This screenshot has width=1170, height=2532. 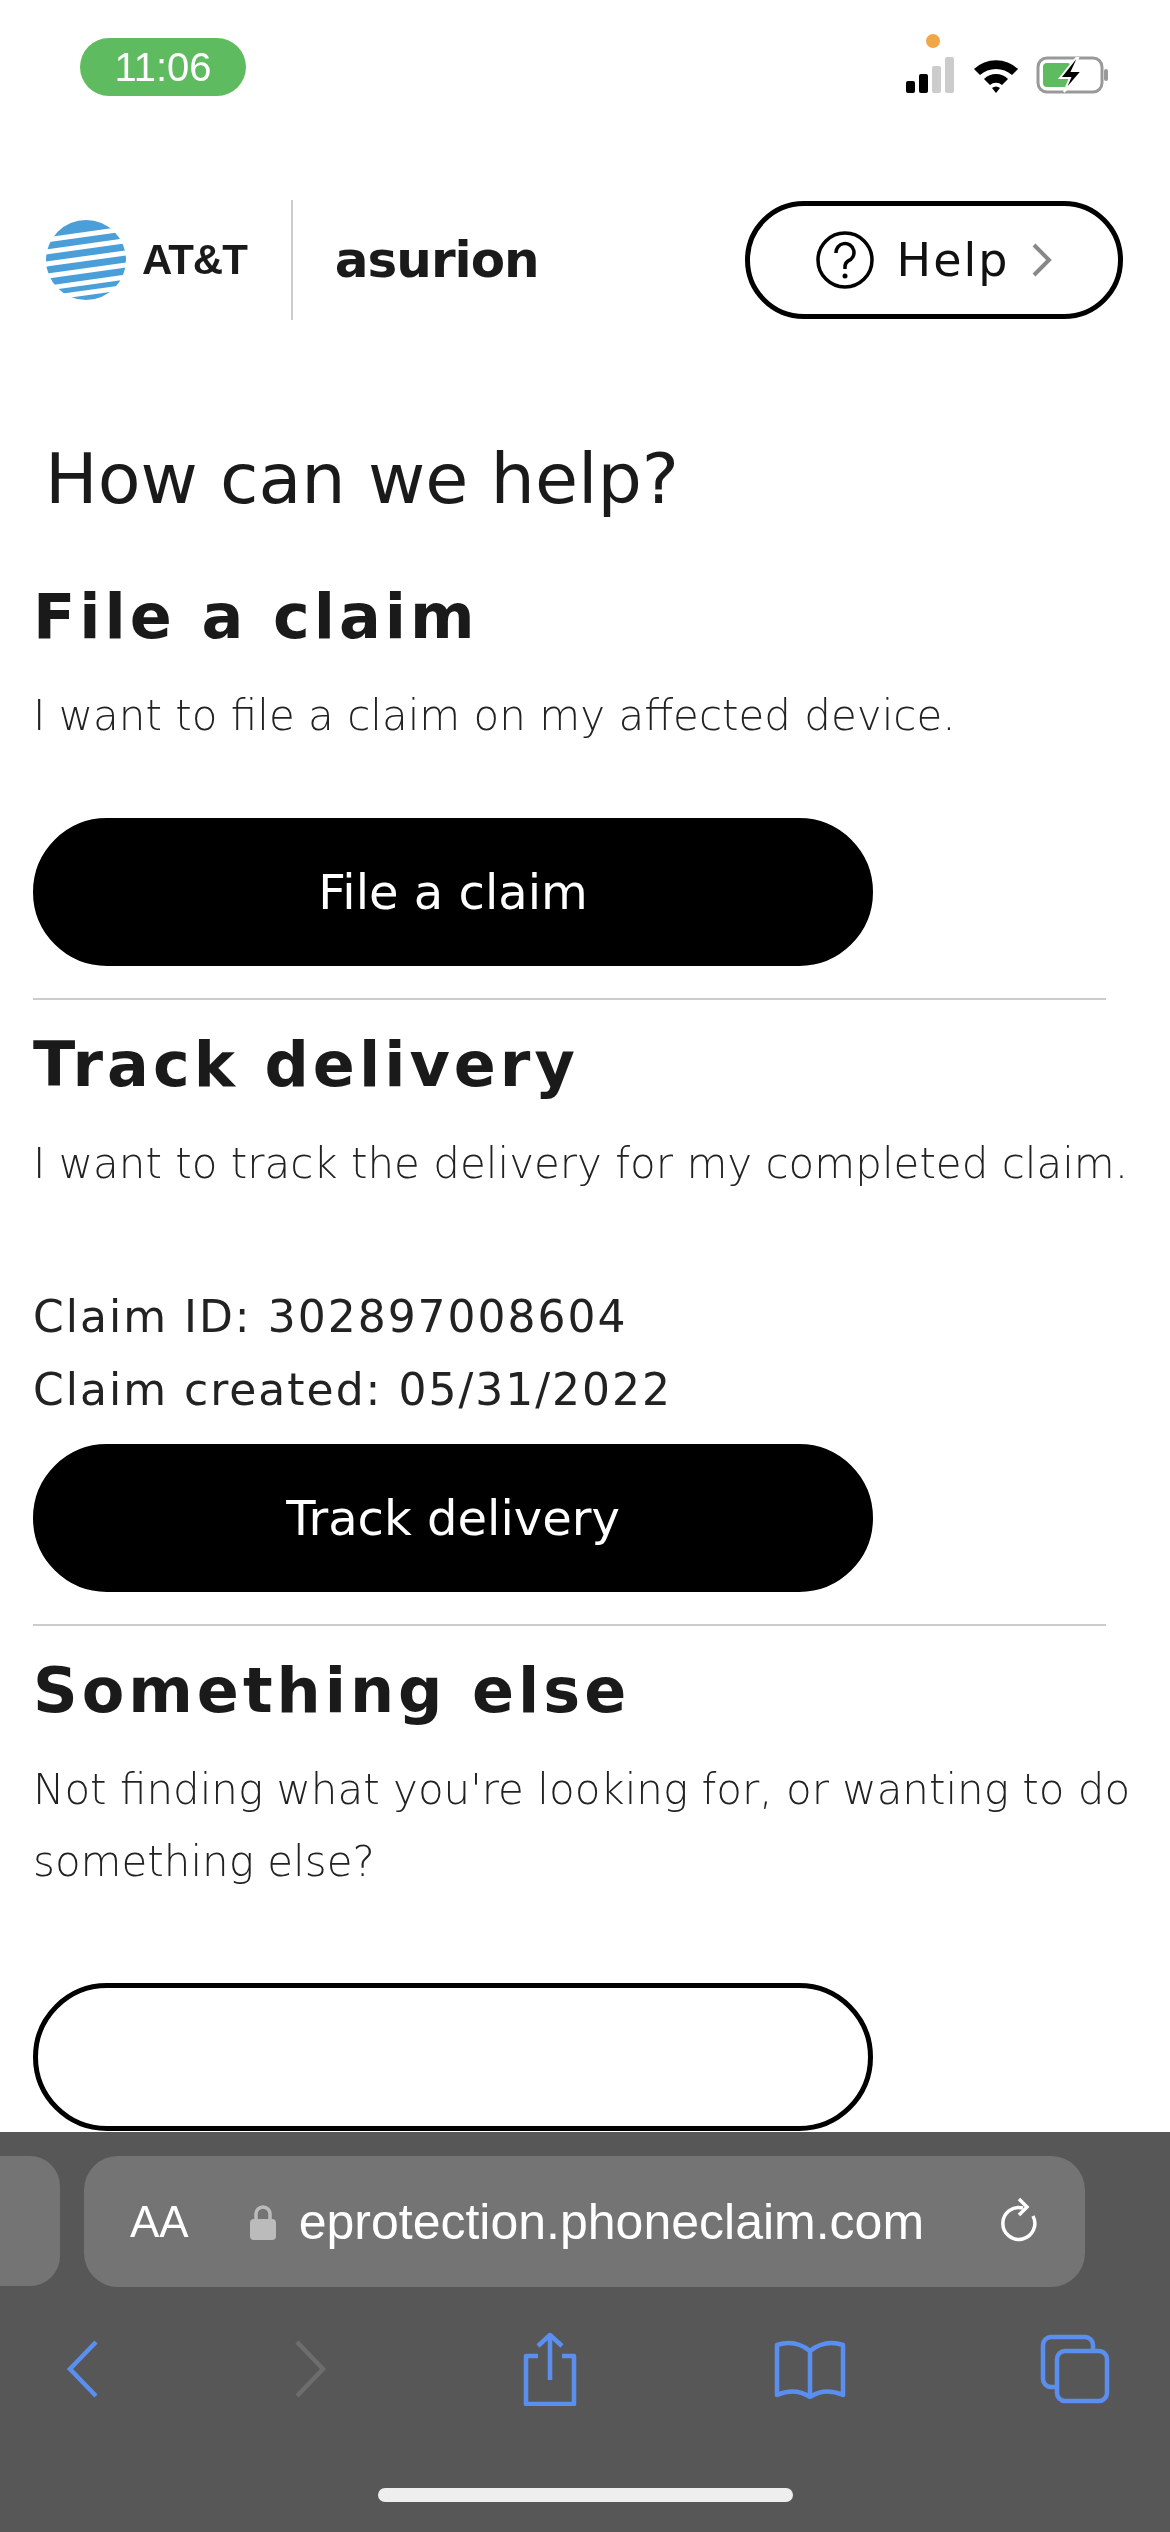 What do you see at coordinates (453, 892) in the screenshot?
I see `action-button: File a claim` at bounding box center [453, 892].